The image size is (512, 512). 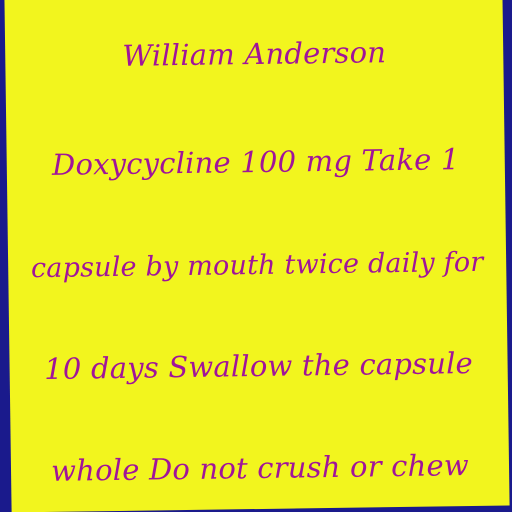 What do you see at coordinates (254, 54) in the screenshot?
I see `patient-name: William Anderson` at bounding box center [254, 54].